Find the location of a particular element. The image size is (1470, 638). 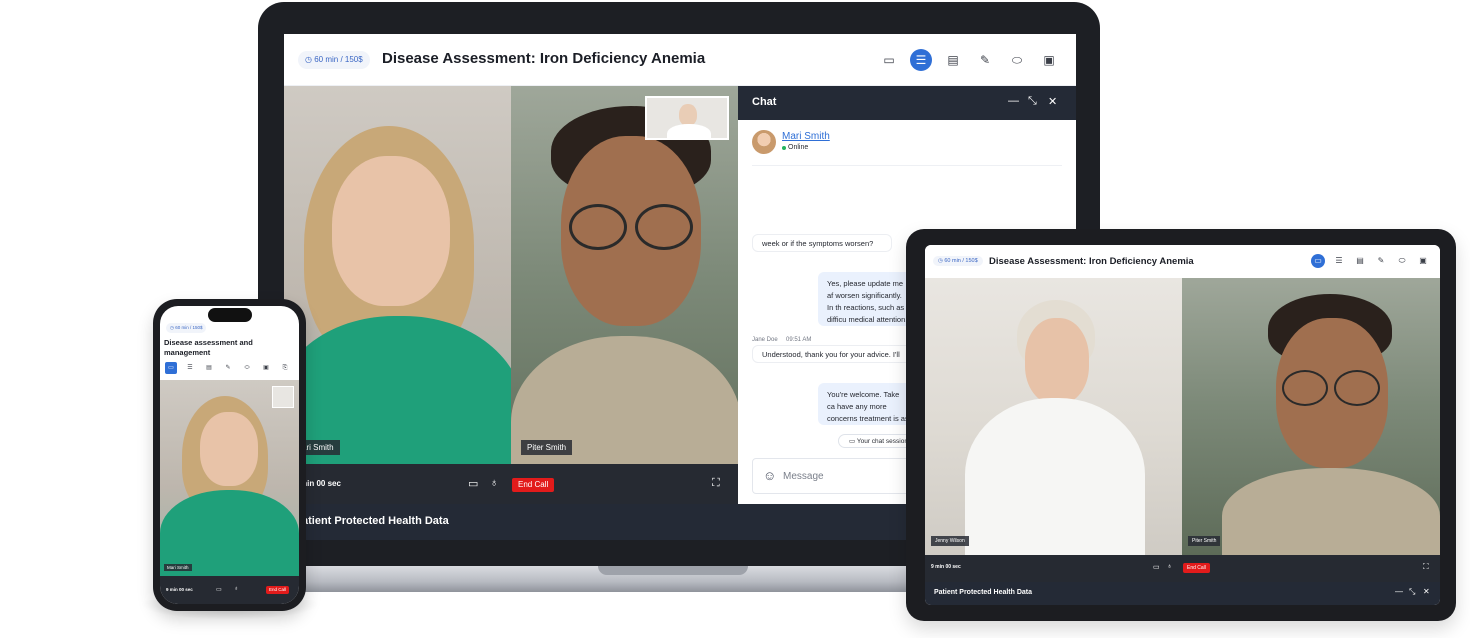

participant-name-tag: Mari Smith is located at coordinates (178, 567).